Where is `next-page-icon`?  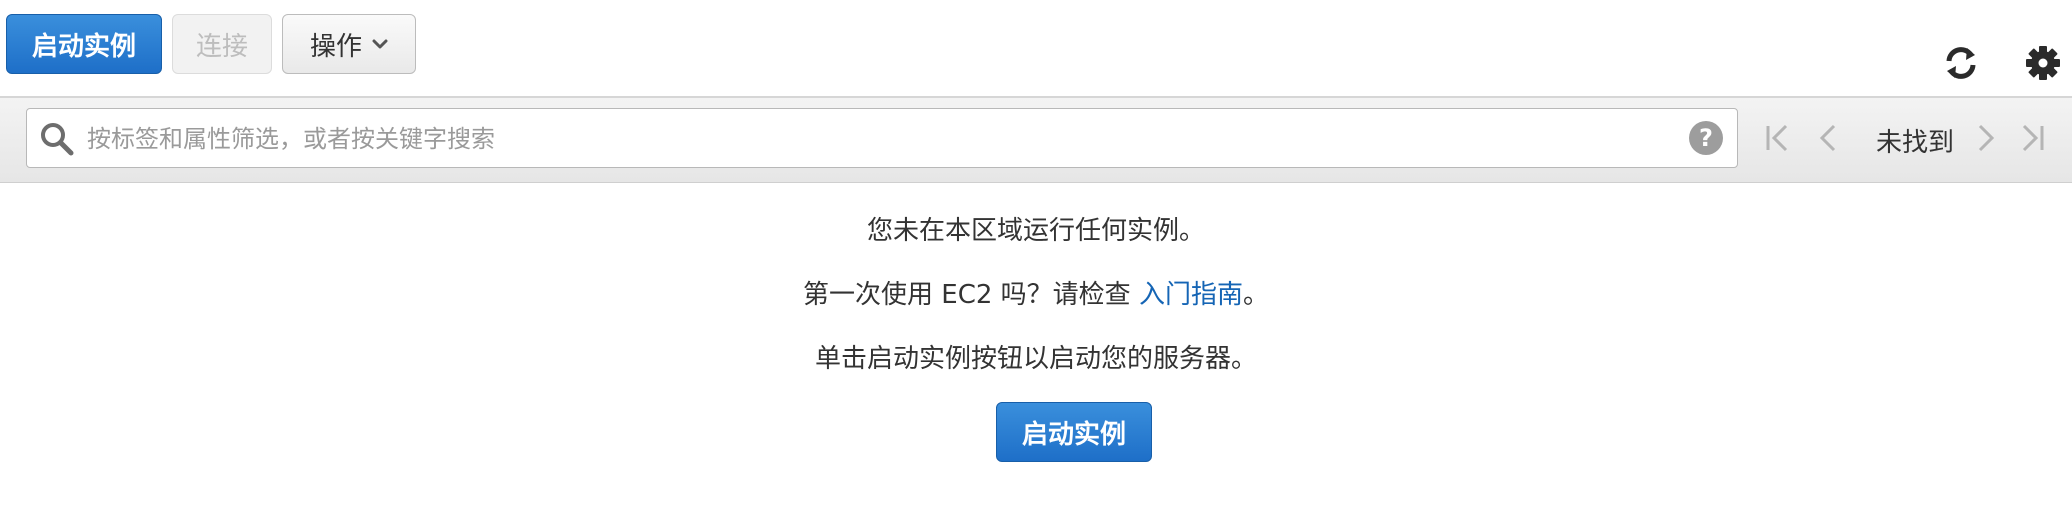 next-page-icon is located at coordinates (1986, 138).